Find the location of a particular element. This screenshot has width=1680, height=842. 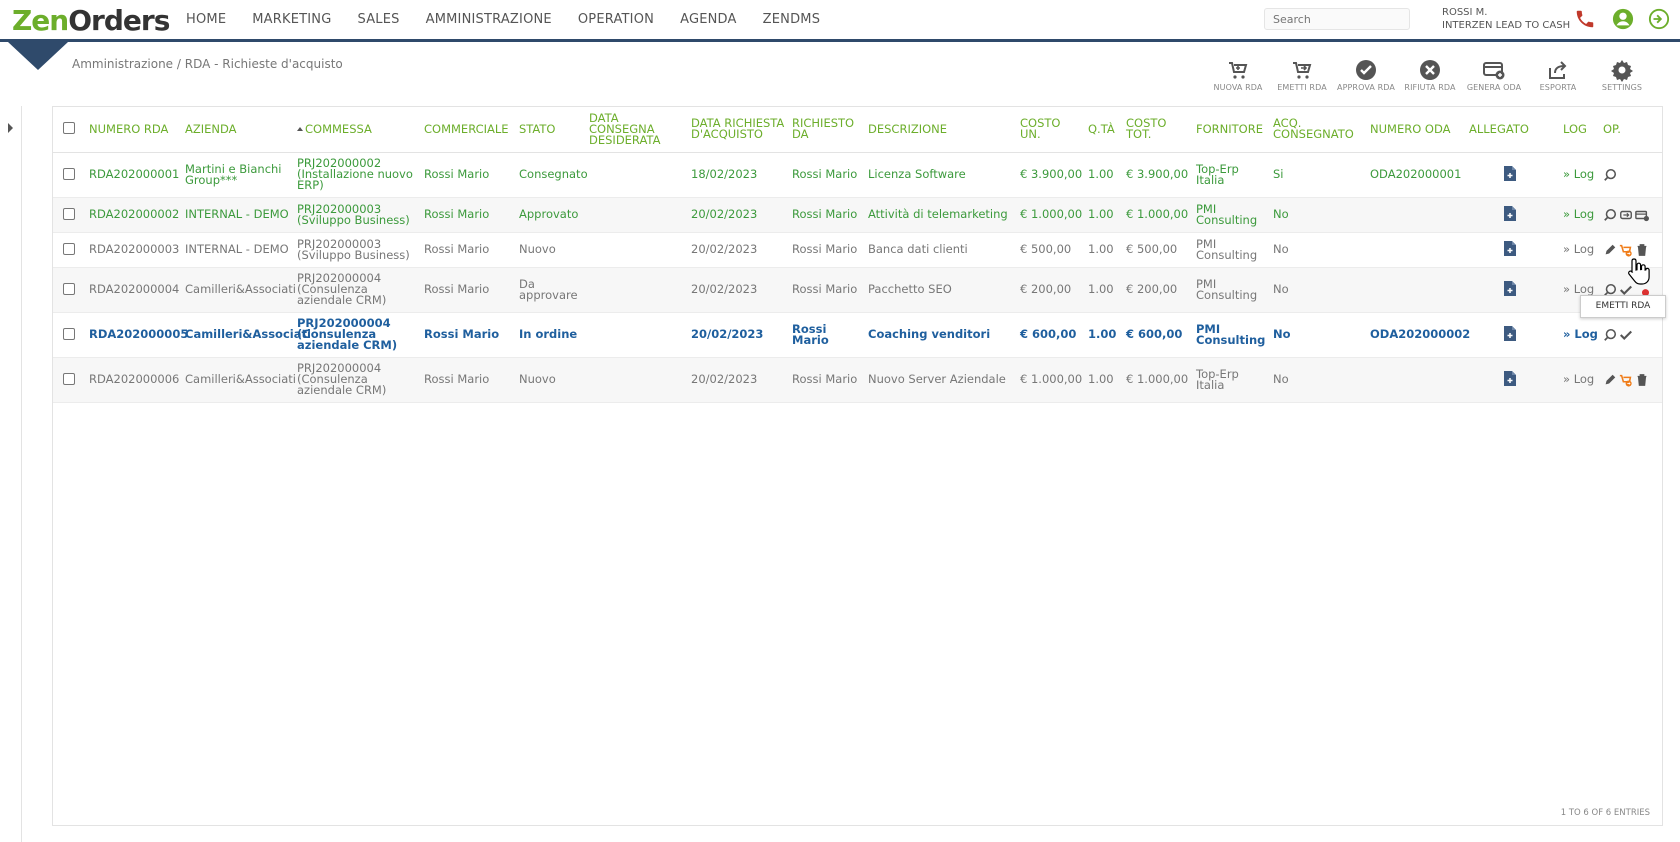

col-commerciale: COMMERCIALE is located at coordinates (469, 130).